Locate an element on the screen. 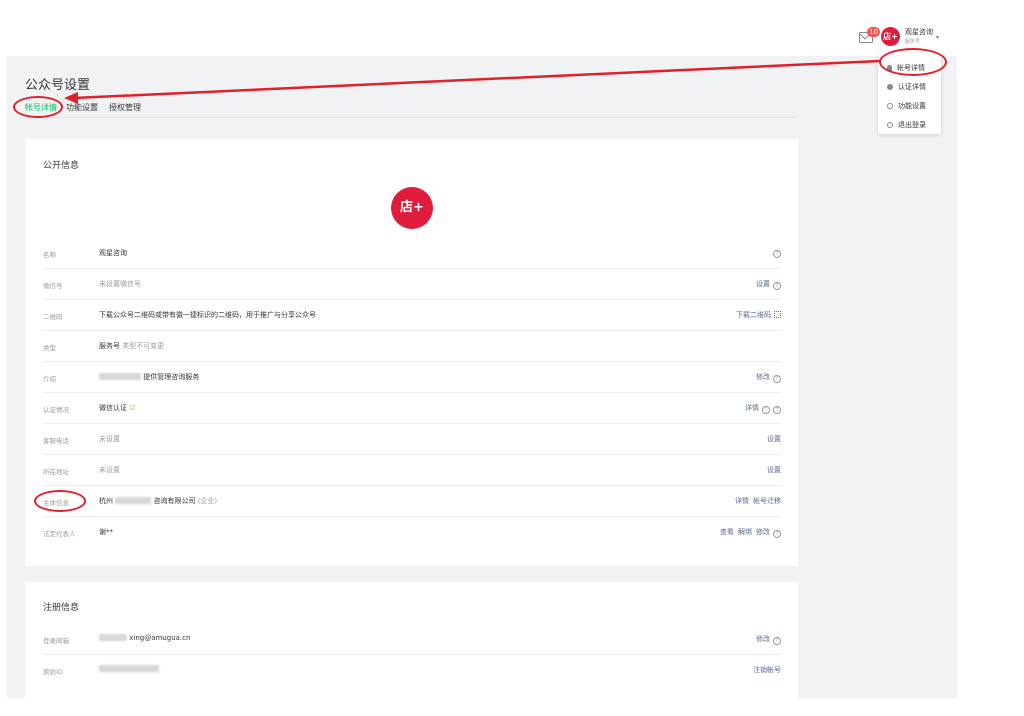 The image size is (1024, 716). annotation-arrow is located at coordinates (472, 81).